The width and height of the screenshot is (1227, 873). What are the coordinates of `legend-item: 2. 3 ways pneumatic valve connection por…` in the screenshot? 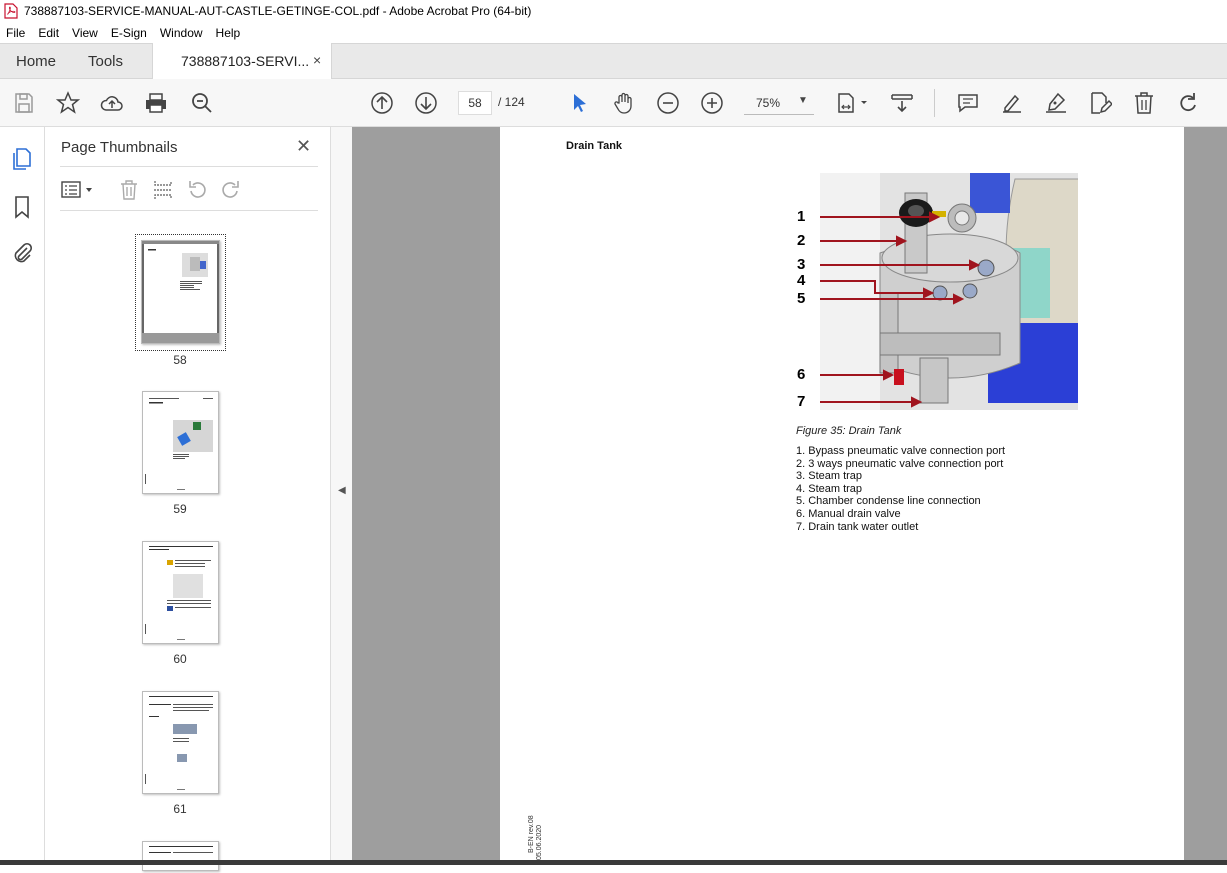 It's located at (900, 463).